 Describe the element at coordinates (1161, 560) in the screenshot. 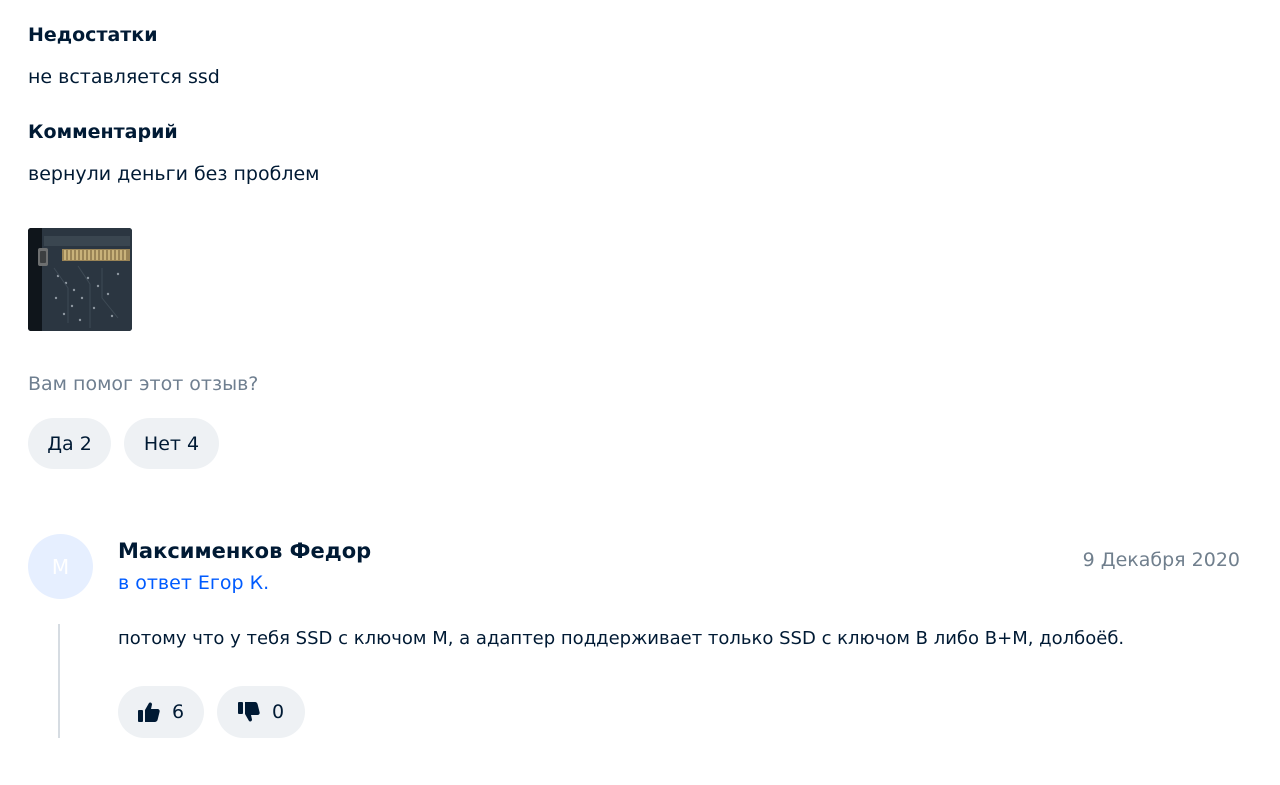

I see `reply-date: 9 Декабря 2020` at that location.